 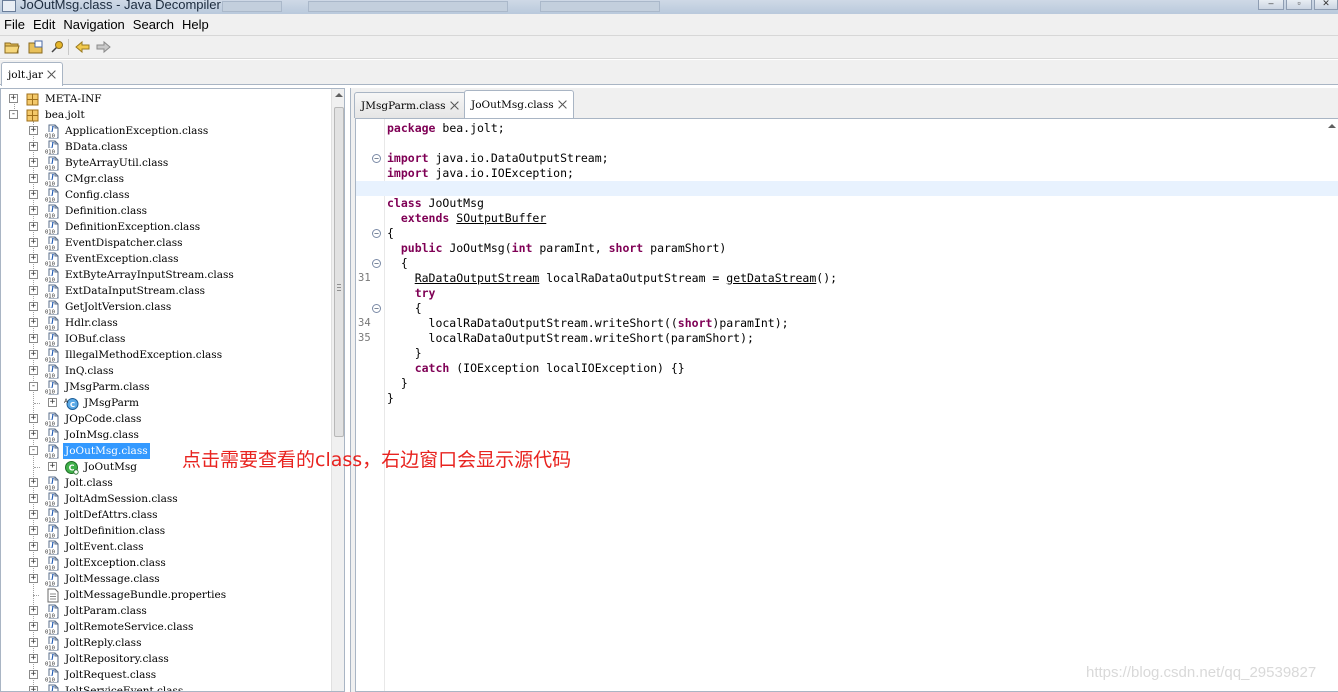 What do you see at coordinates (166, 131) in the screenshot?
I see `tree-item: + J 010 ApplicationException.class` at bounding box center [166, 131].